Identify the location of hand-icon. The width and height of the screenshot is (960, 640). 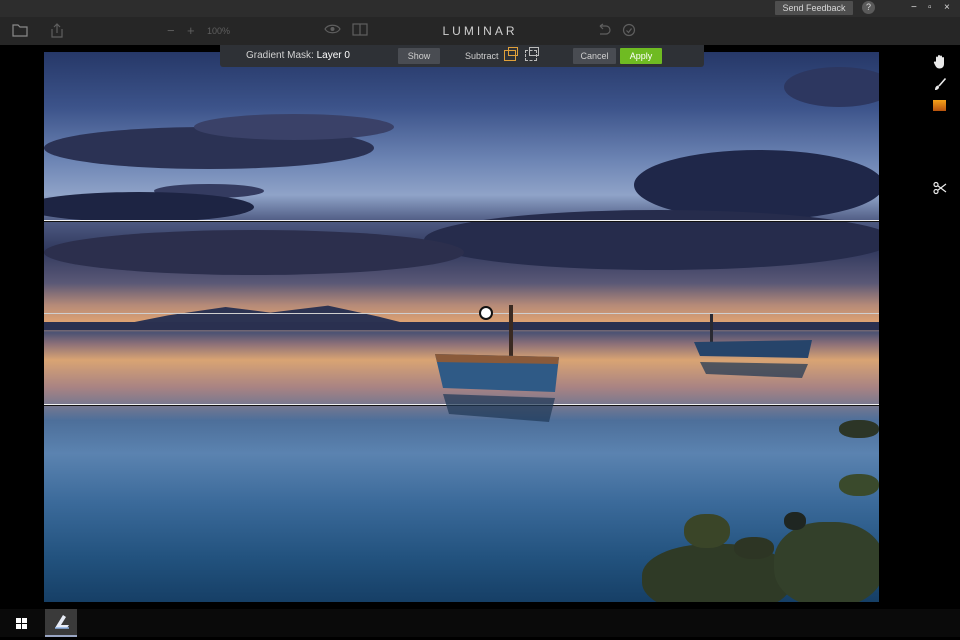
(939, 62).